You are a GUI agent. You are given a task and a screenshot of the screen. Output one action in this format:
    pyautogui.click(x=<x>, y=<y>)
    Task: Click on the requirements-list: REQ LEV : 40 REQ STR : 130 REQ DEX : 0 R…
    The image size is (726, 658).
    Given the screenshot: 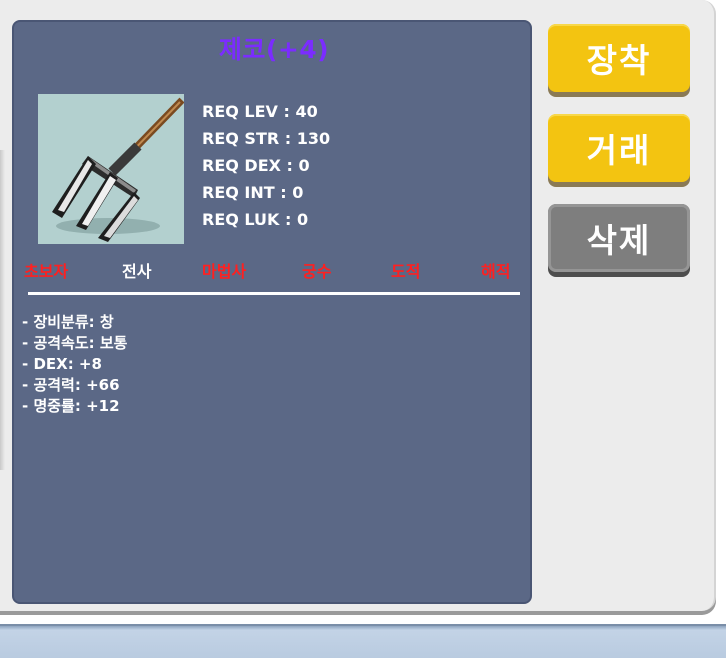 What is the action you would take?
    pyautogui.click(x=266, y=165)
    